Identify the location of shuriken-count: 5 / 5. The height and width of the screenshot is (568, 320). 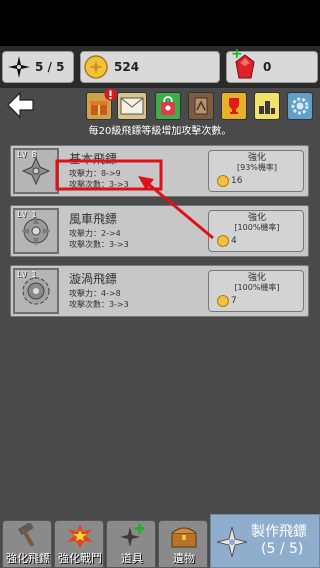
(50, 67).